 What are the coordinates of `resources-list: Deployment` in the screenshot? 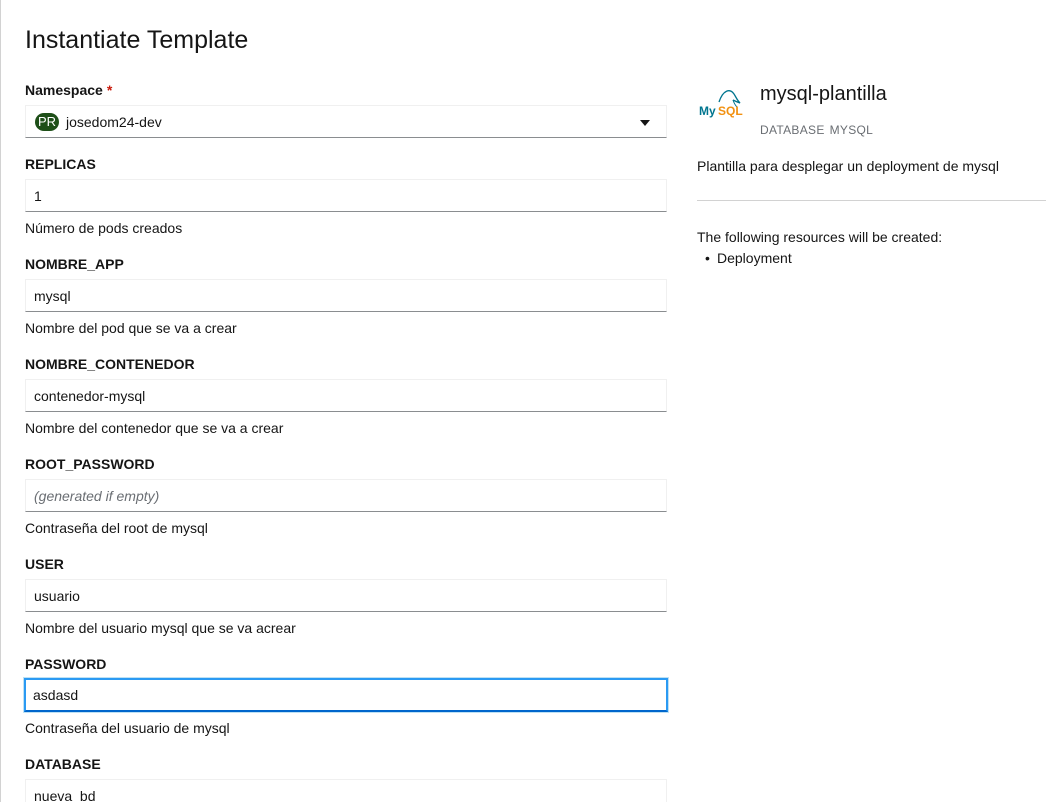 It's located at (748, 258).